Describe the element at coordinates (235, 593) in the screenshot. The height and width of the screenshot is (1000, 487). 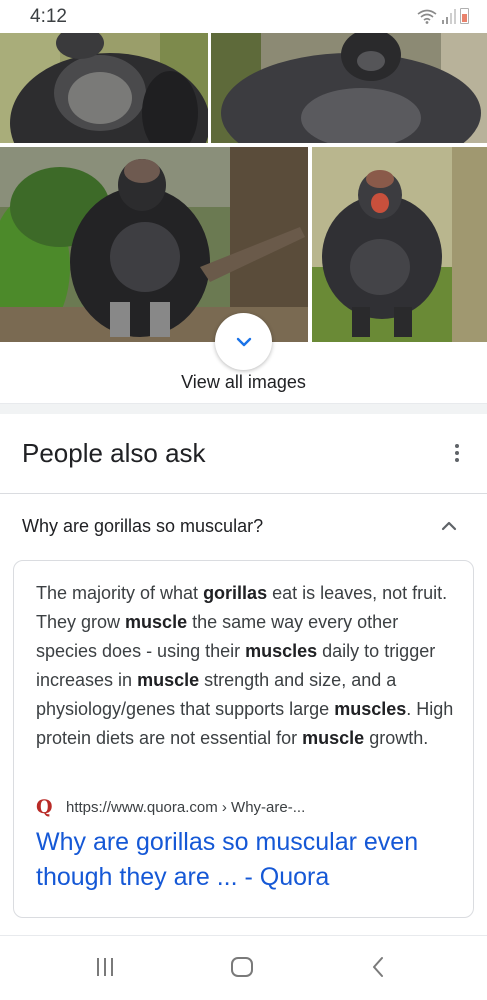
I see `answer-keyword: gorillas` at that location.